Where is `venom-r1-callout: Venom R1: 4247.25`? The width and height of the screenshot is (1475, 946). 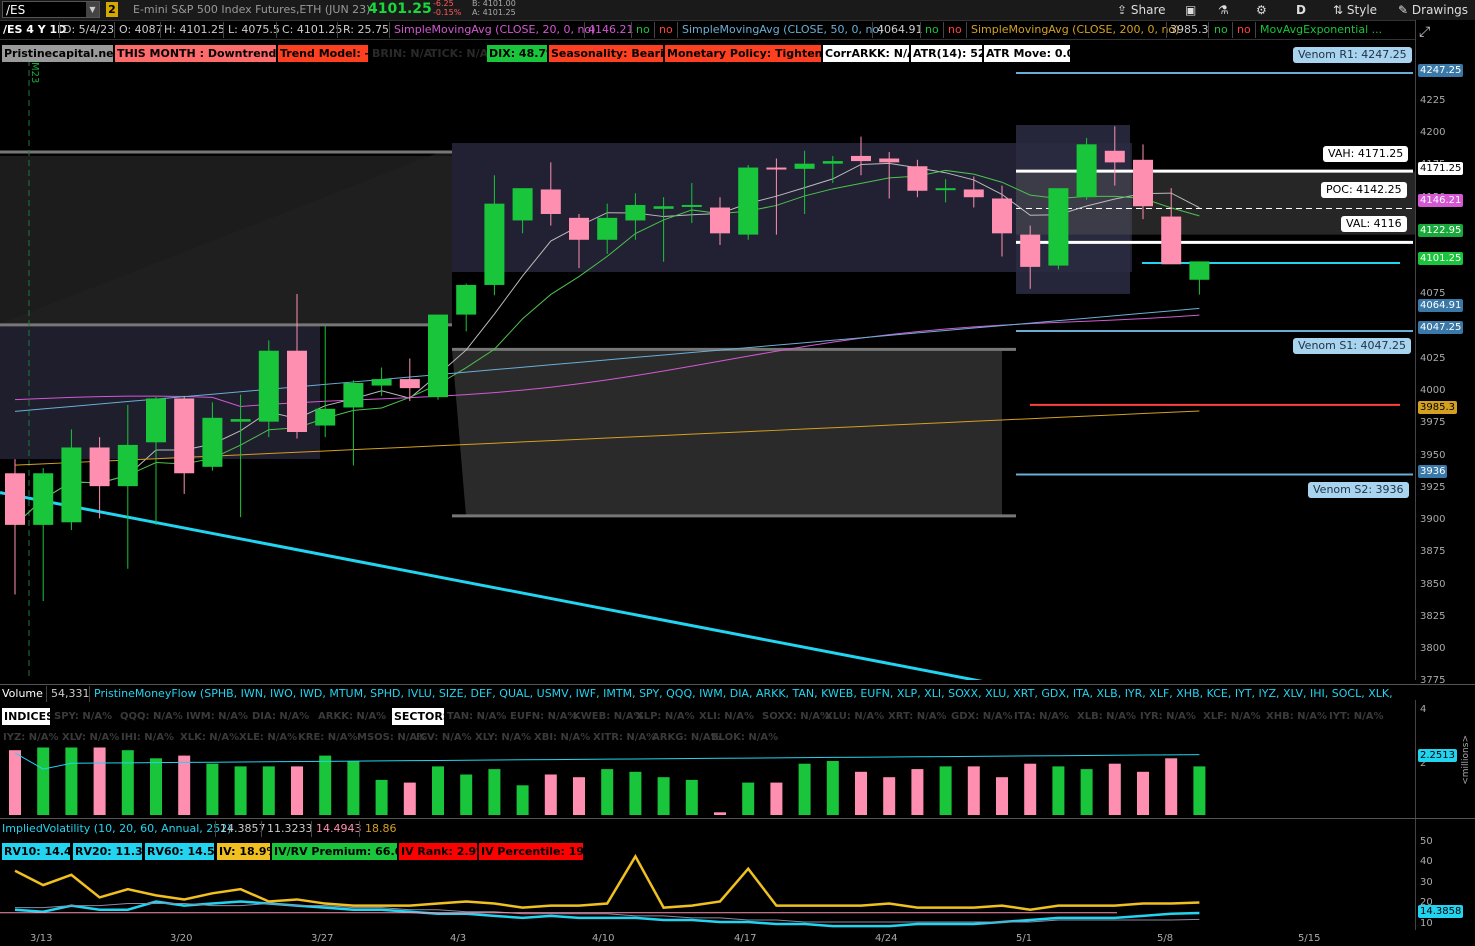
venom-r1-callout: Venom R1: 4247.25 is located at coordinates (1352, 55).